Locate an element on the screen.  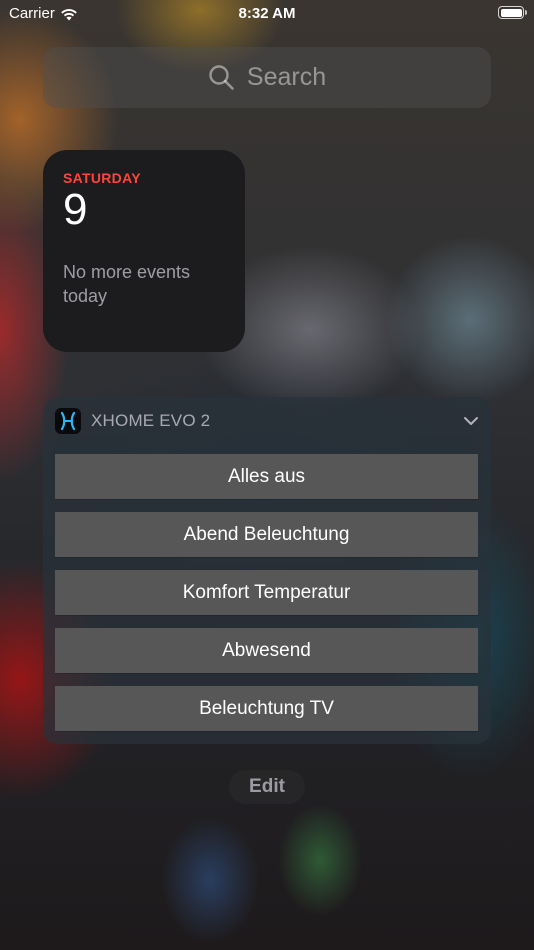
status-bar: Carrier 8:32 AM is located at coordinates (267, 14).